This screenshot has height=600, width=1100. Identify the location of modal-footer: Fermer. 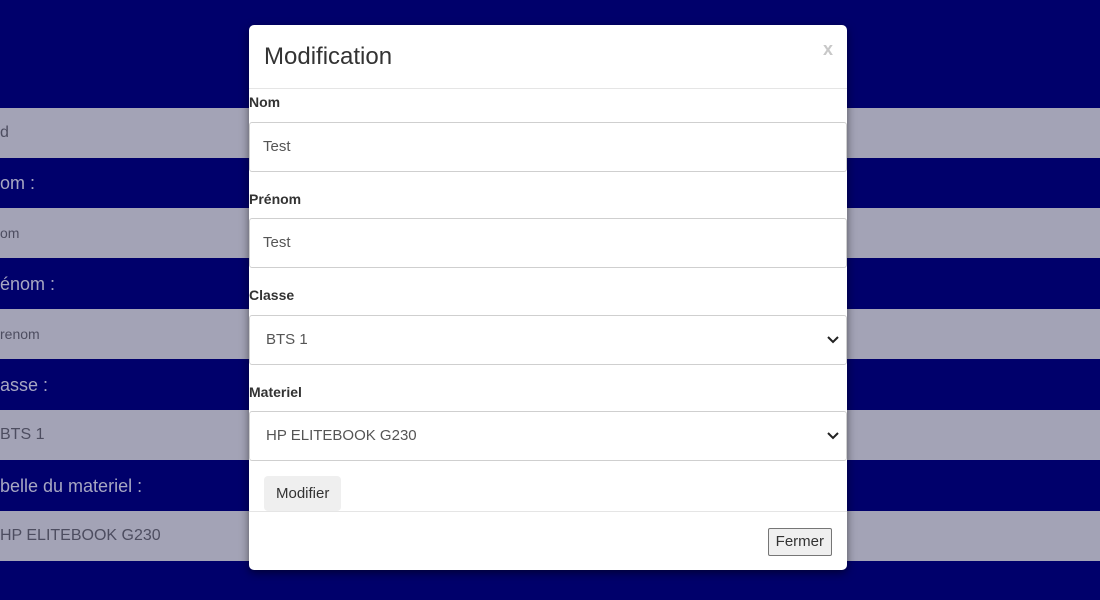
(548, 540).